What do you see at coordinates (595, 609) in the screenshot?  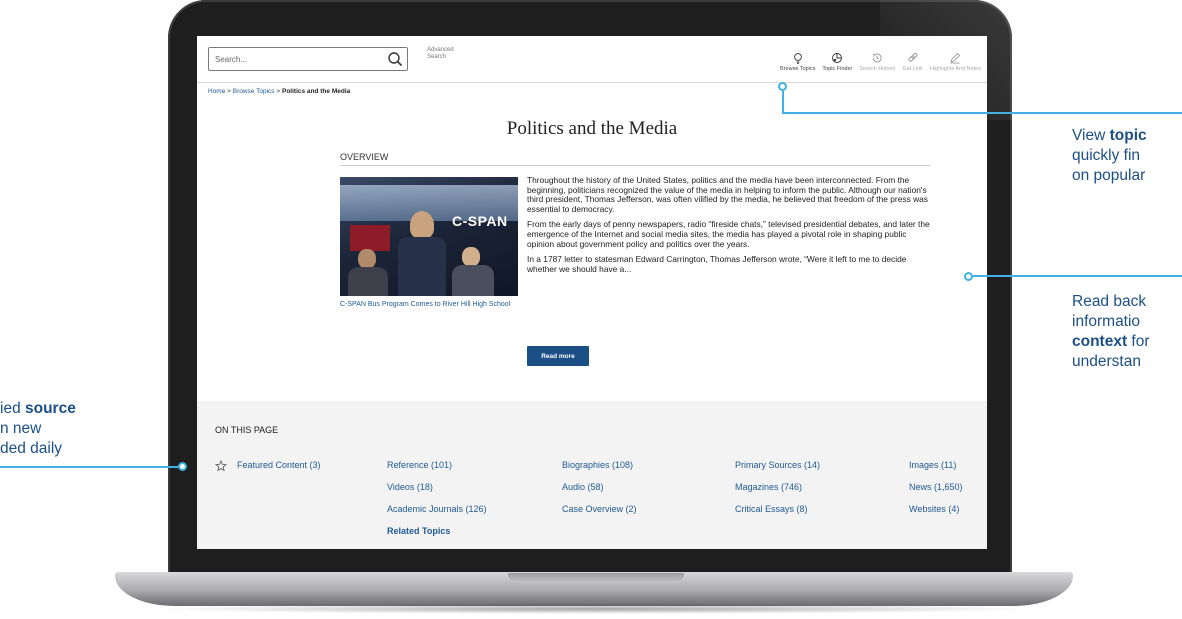 I see `laptop-shadow` at bounding box center [595, 609].